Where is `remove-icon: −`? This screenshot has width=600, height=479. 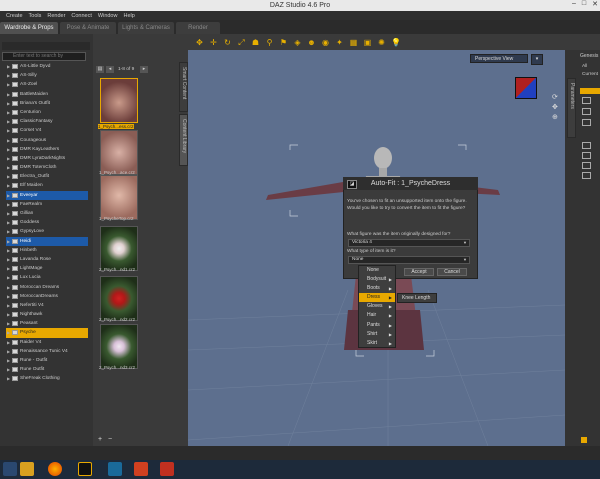 remove-icon: − is located at coordinates (111, 439).